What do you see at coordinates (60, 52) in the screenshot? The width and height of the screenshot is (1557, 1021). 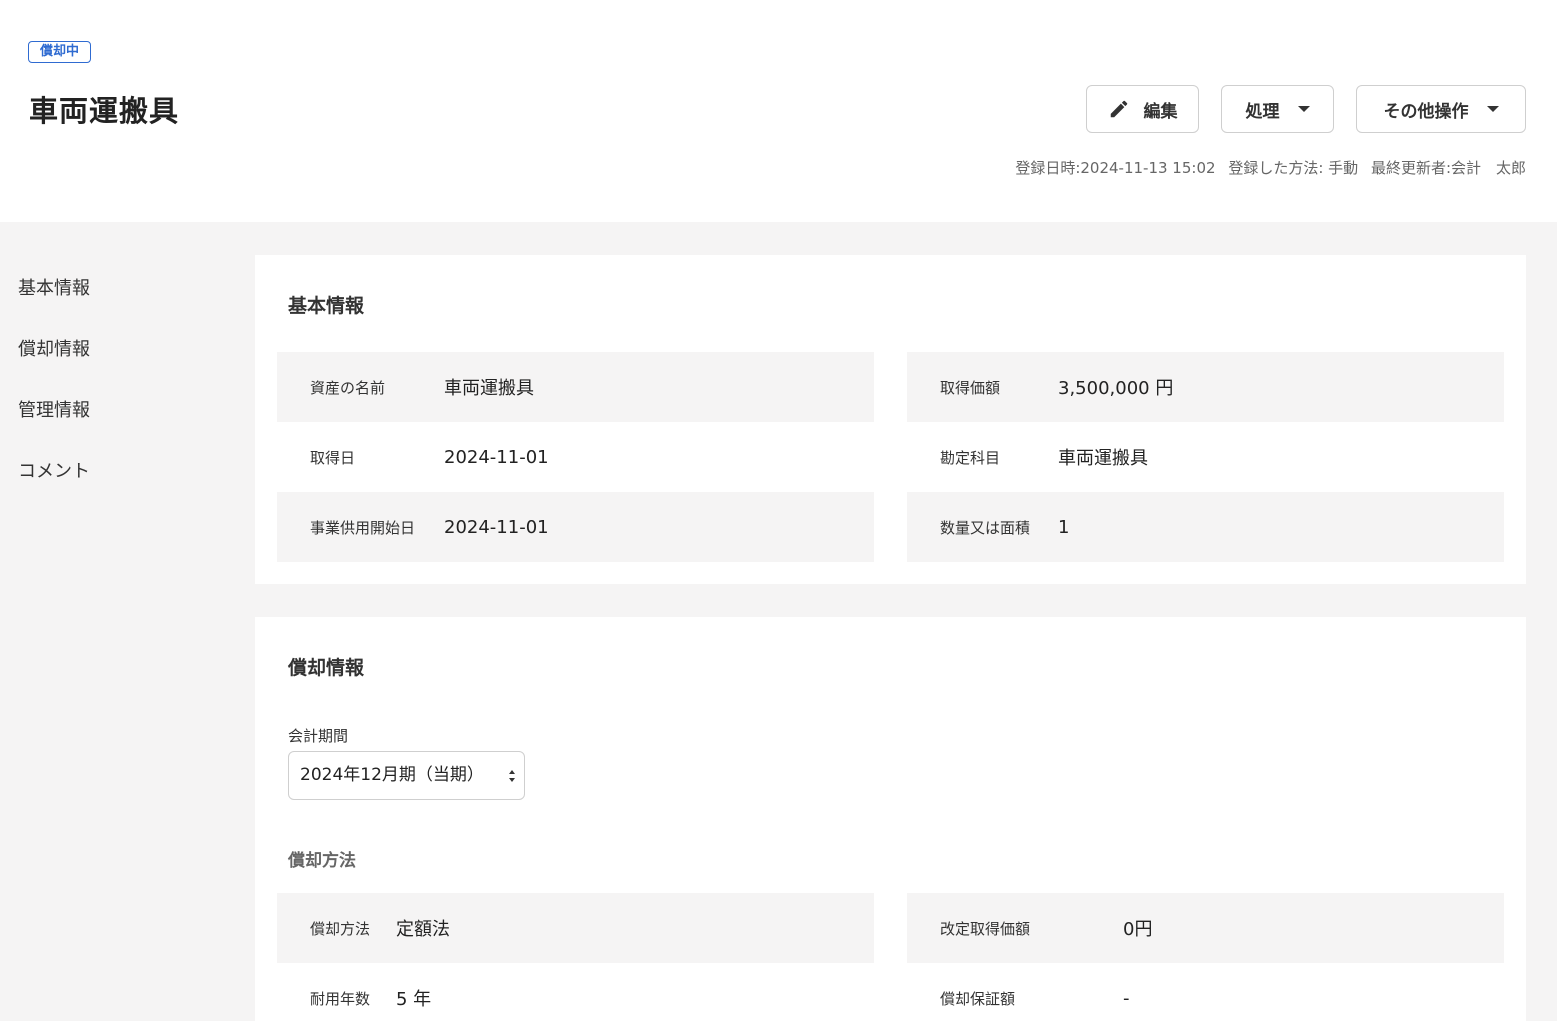 I see `status-badge: 償却中` at bounding box center [60, 52].